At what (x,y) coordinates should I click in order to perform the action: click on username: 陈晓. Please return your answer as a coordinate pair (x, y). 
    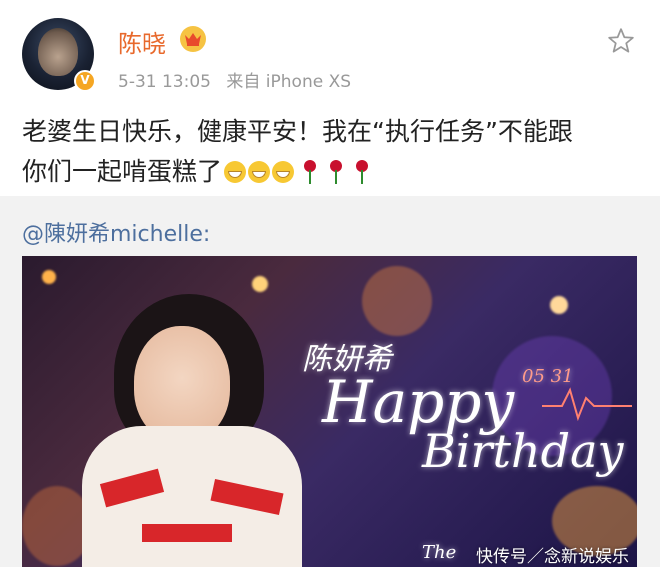
    Looking at the image, I should click on (142, 41).